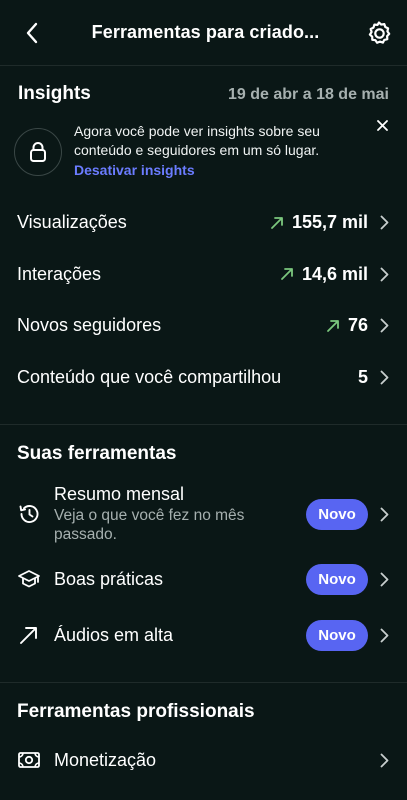 The height and width of the screenshot is (800, 407). Describe the element at coordinates (97, 453) in the screenshot. I see `tools-heading: Suas ferramentas` at that location.